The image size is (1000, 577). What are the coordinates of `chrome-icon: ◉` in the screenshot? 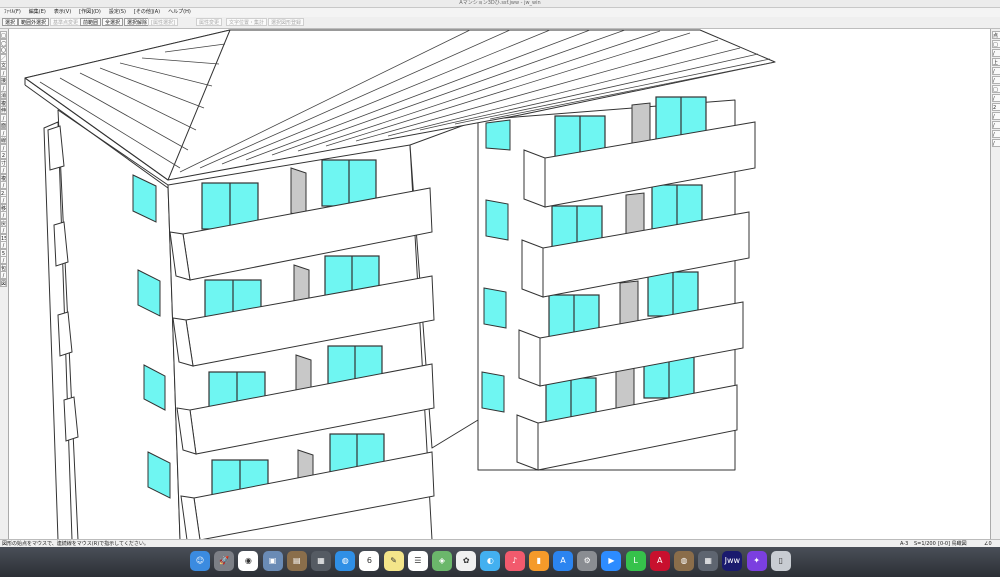 It's located at (248, 561).